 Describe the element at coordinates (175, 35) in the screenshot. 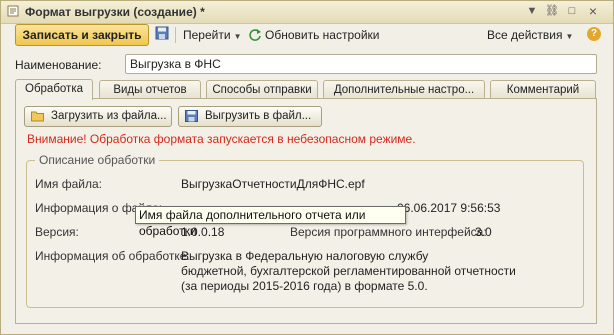

I see `toolbar-separator` at that location.